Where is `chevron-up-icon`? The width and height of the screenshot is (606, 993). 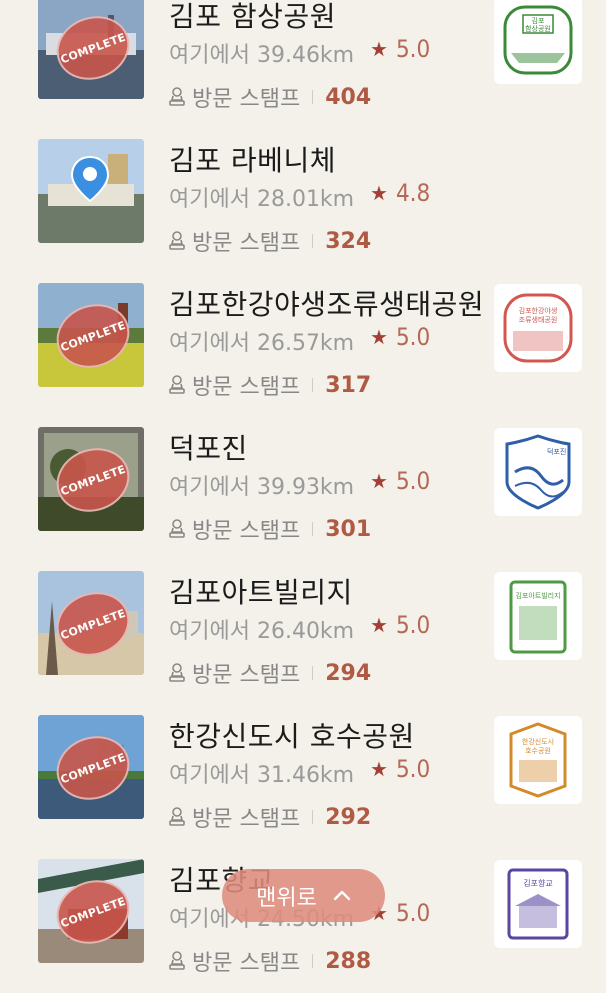
chevron-up-icon is located at coordinates (342, 895).